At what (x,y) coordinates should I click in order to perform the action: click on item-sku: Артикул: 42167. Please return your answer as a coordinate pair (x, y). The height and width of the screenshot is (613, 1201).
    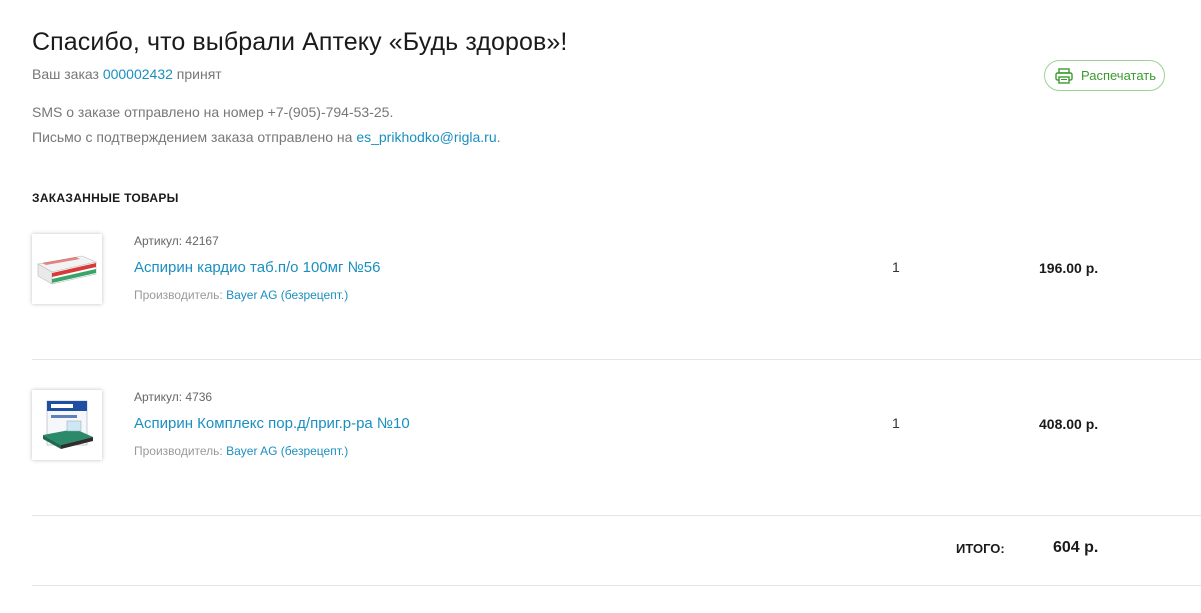
    Looking at the image, I should click on (176, 241).